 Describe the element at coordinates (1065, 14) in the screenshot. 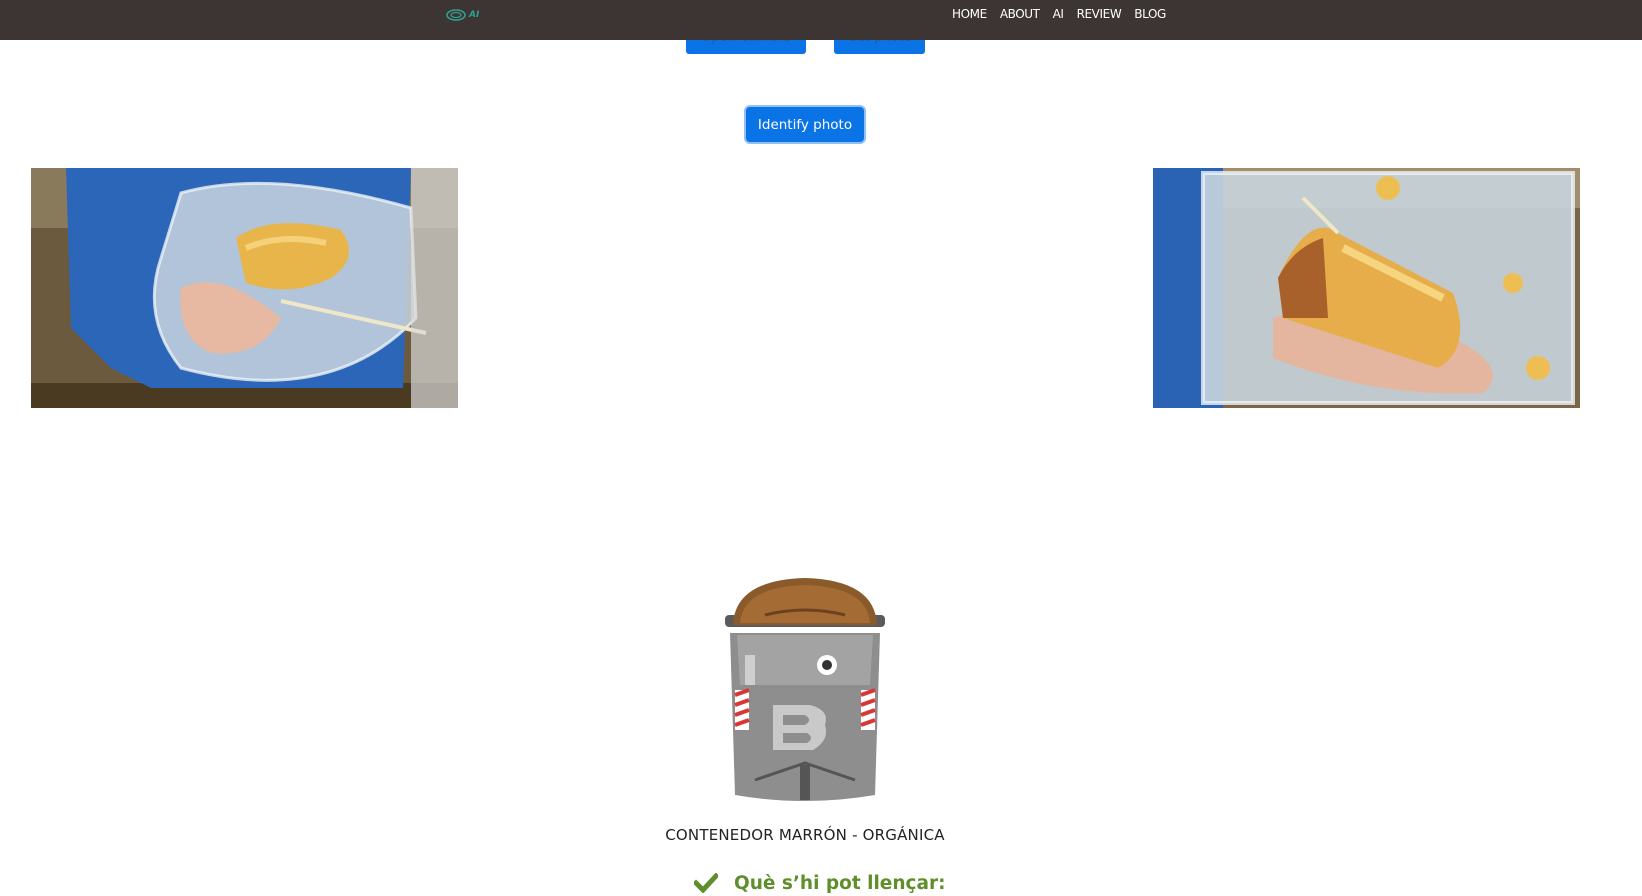

I see `nav-links: HOME ABOUT AI REVIEW BLOG` at that location.